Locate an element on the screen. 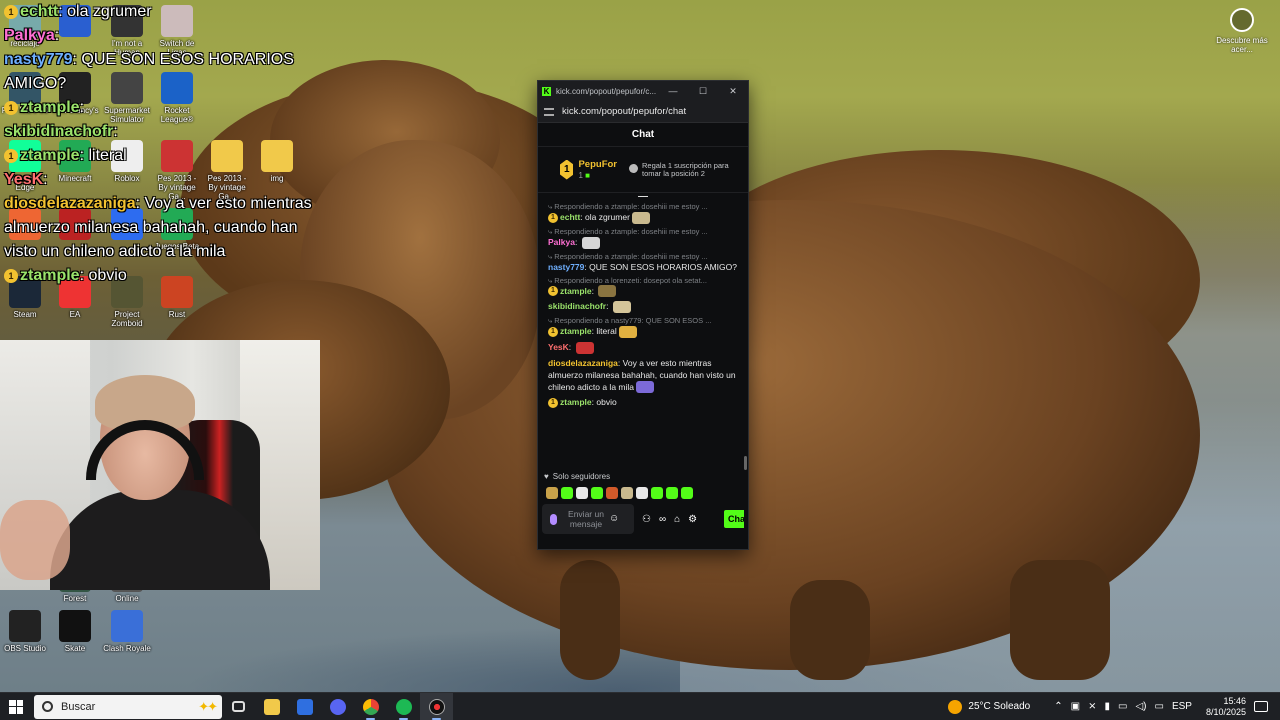 The image size is (1280, 720). weather-widget: 25°C Soleado is located at coordinates (989, 706).